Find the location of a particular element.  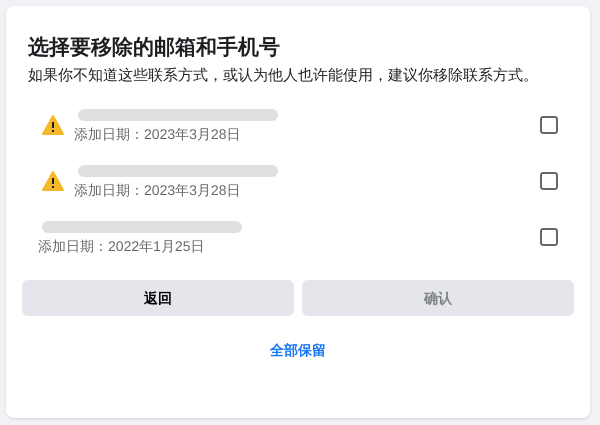

added-date: 添加日期：2022年1月25日 is located at coordinates (122, 246).